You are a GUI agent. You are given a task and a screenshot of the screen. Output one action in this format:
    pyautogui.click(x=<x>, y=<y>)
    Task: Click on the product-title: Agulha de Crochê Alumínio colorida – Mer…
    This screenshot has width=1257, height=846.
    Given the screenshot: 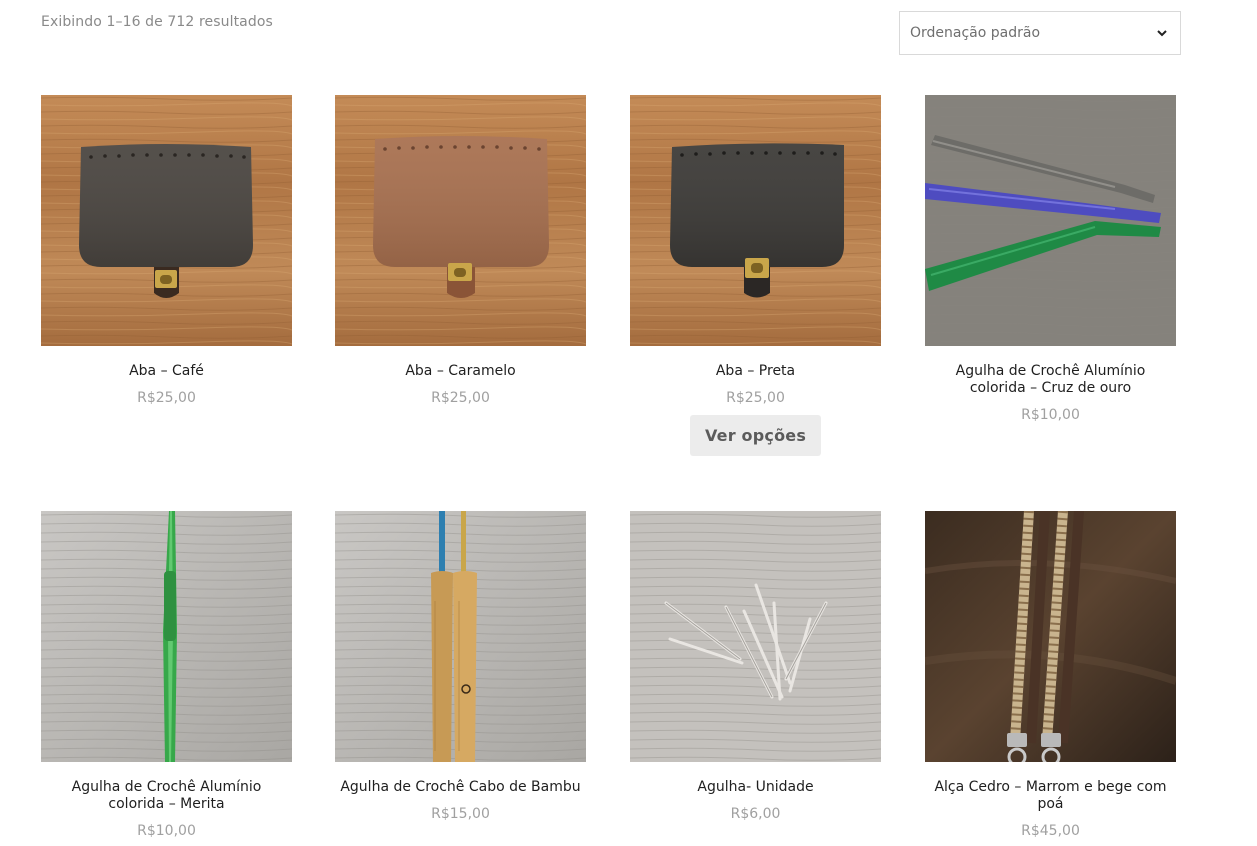 What is the action you would take?
    pyautogui.click(x=166, y=796)
    